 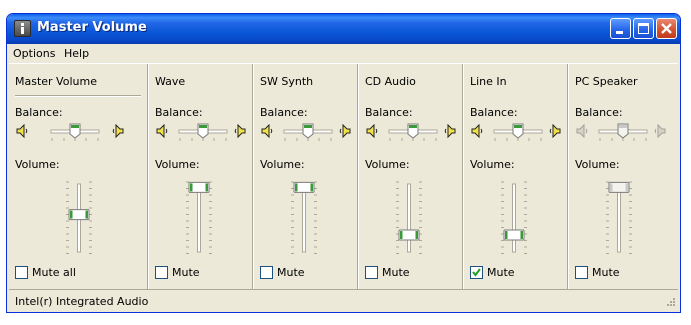 I want to click on channel-wave: Wave Balance: Volume: Mute, so click(x=201, y=177).